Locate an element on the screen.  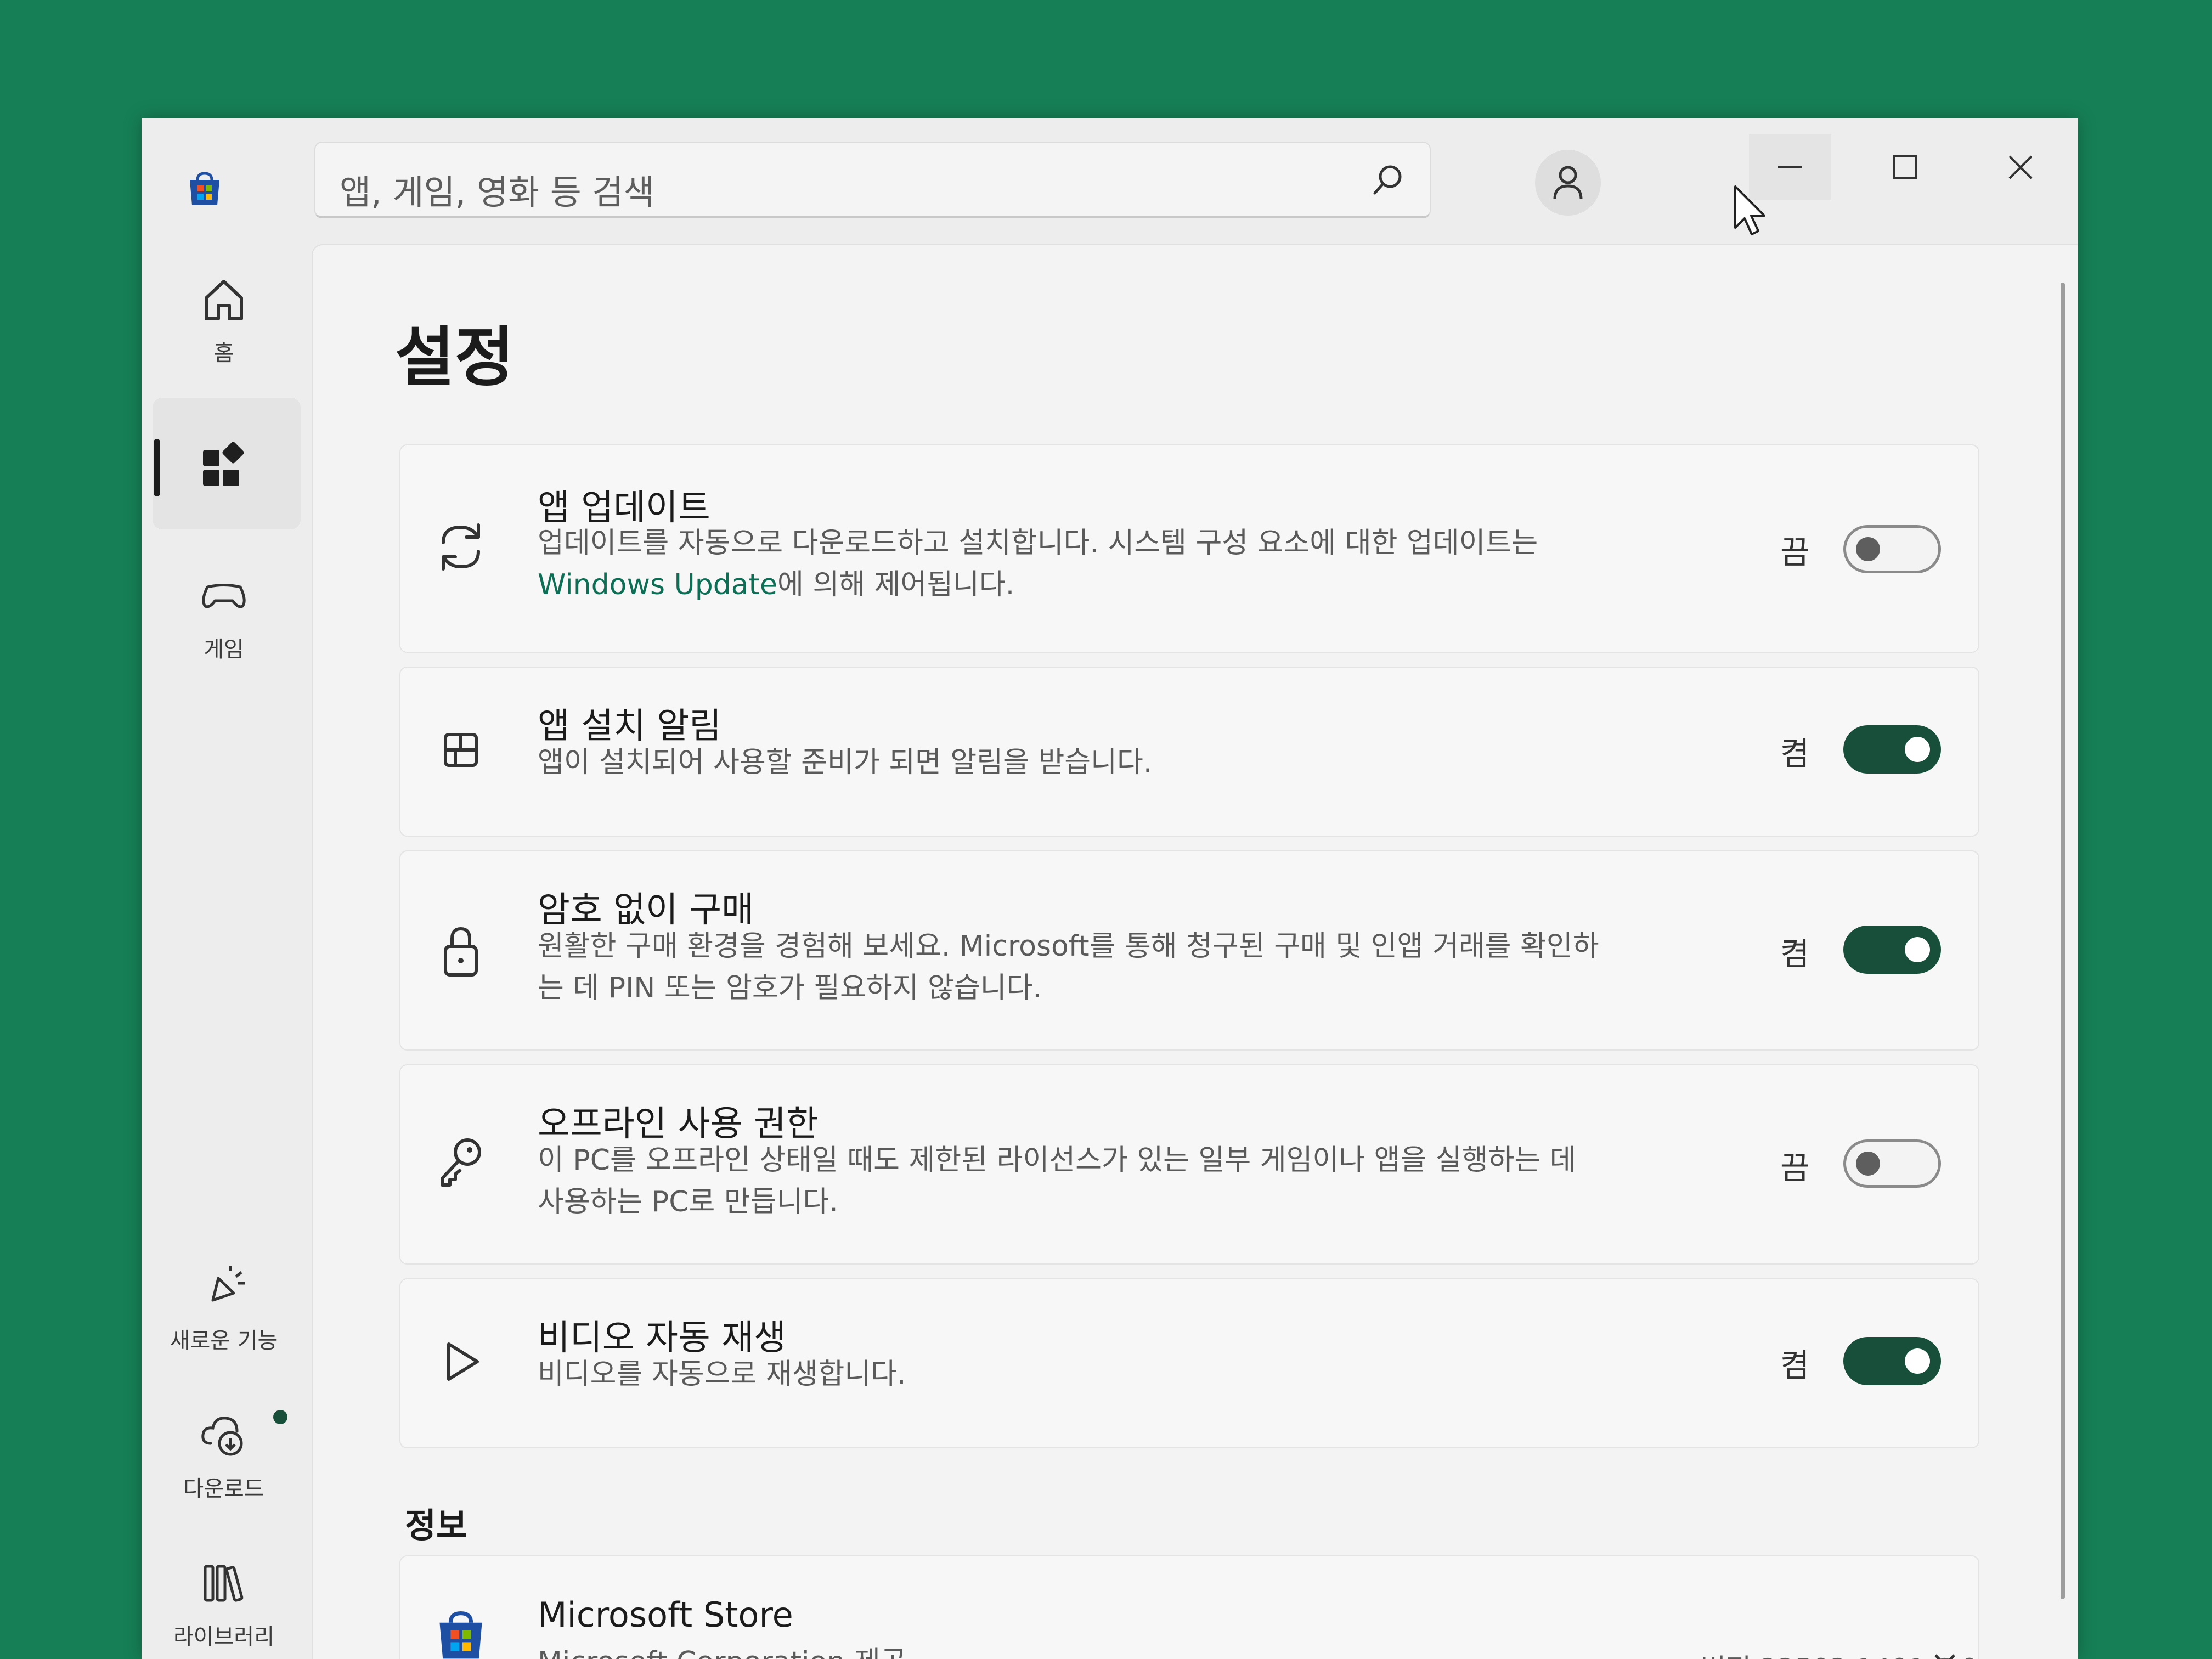
sidebar-item-label: 다운로드 is located at coordinates (223, 1489).